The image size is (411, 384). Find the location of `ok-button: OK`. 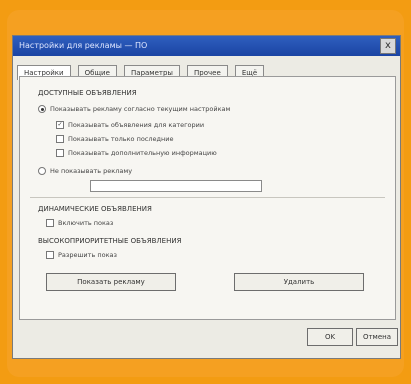

ok-button: OK is located at coordinates (330, 337).